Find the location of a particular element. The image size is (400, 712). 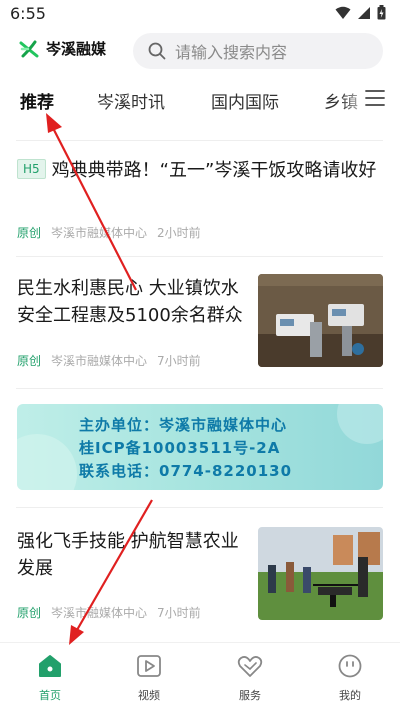

article-meta: 原创 岑溪市融媒体中心 2小时前 is located at coordinates (109, 232).